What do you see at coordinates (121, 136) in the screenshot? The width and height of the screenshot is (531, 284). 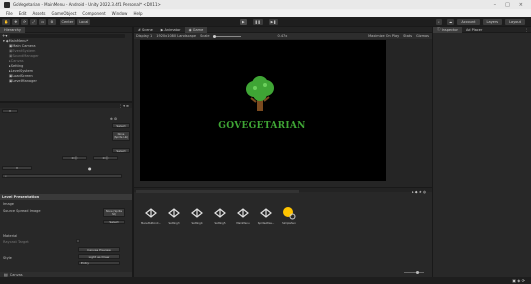 I see `sprite-field: None (Sprite Lib)` at bounding box center [121, 136].